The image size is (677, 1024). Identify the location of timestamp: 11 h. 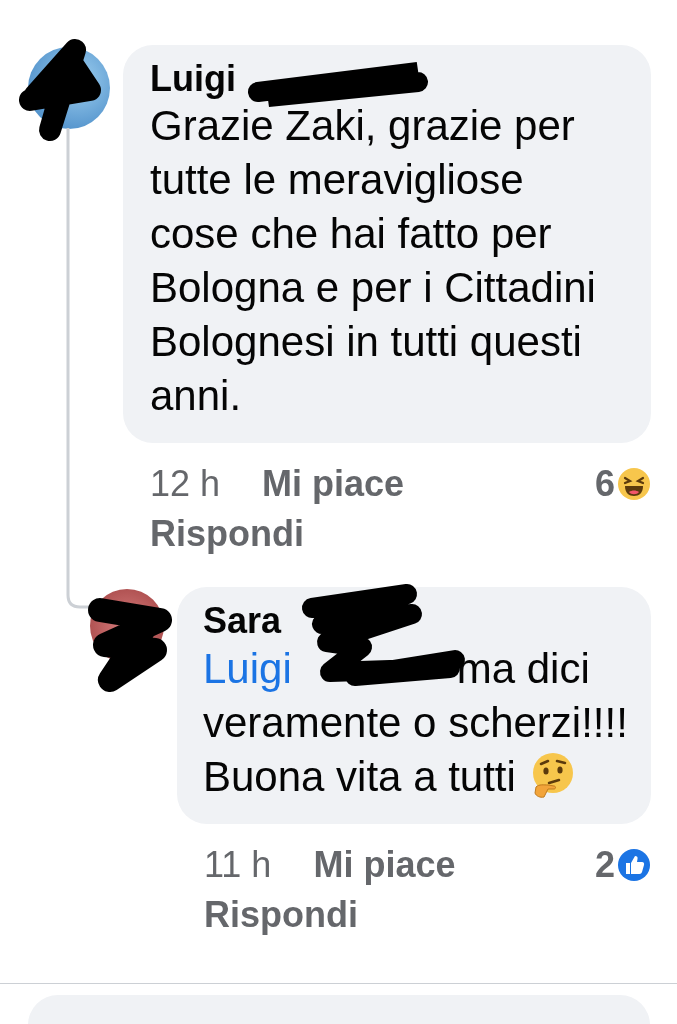
(238, 865).